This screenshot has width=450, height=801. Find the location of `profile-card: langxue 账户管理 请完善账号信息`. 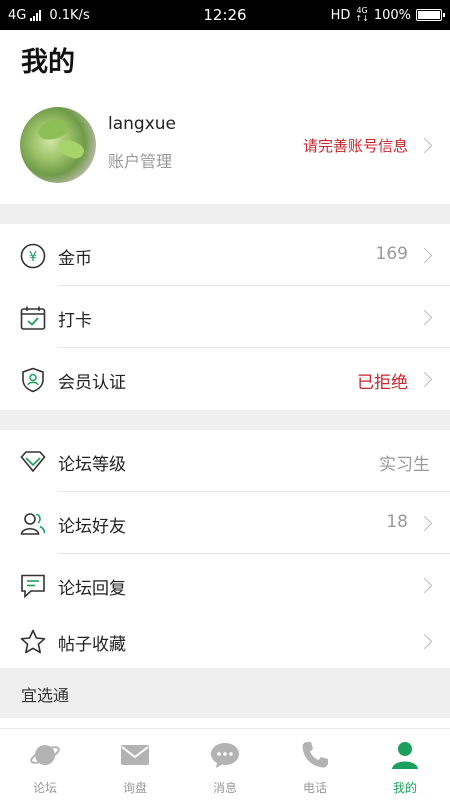

profile-card: langxue 账户管理 请完善账号信息 is located at coordinates (225, 152).